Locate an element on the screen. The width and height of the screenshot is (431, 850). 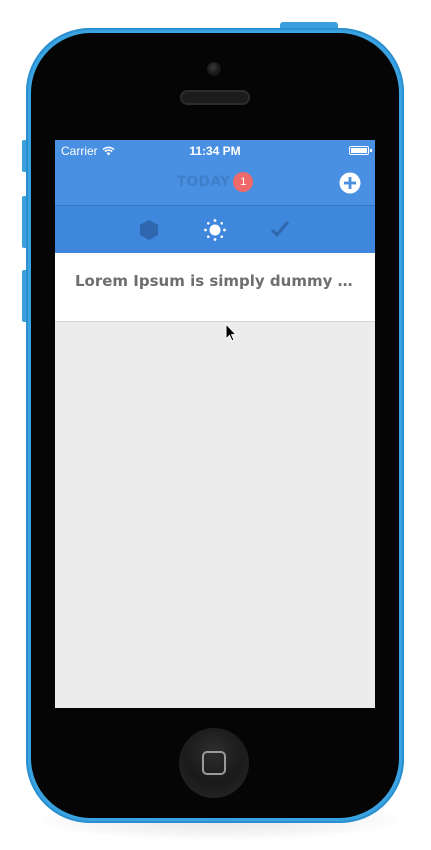
home-button is located at coordinates (214, 763).